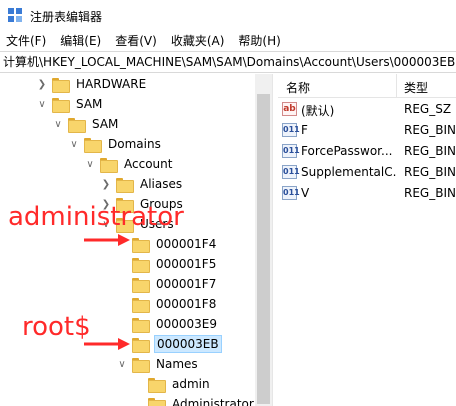  I want to click on list-item: 011 V REG_BIN, so click(367, 193).